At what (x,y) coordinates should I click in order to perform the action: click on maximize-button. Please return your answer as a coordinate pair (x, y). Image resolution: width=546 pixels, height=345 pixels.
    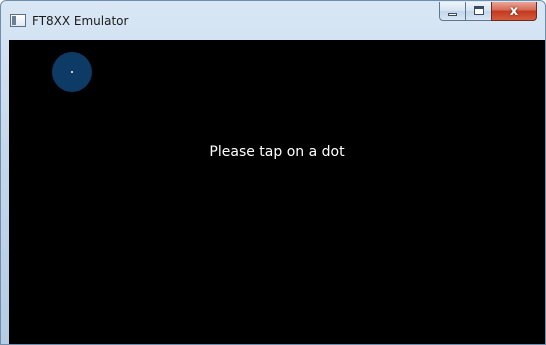
    Looking at the image, I should click on (478, 11).